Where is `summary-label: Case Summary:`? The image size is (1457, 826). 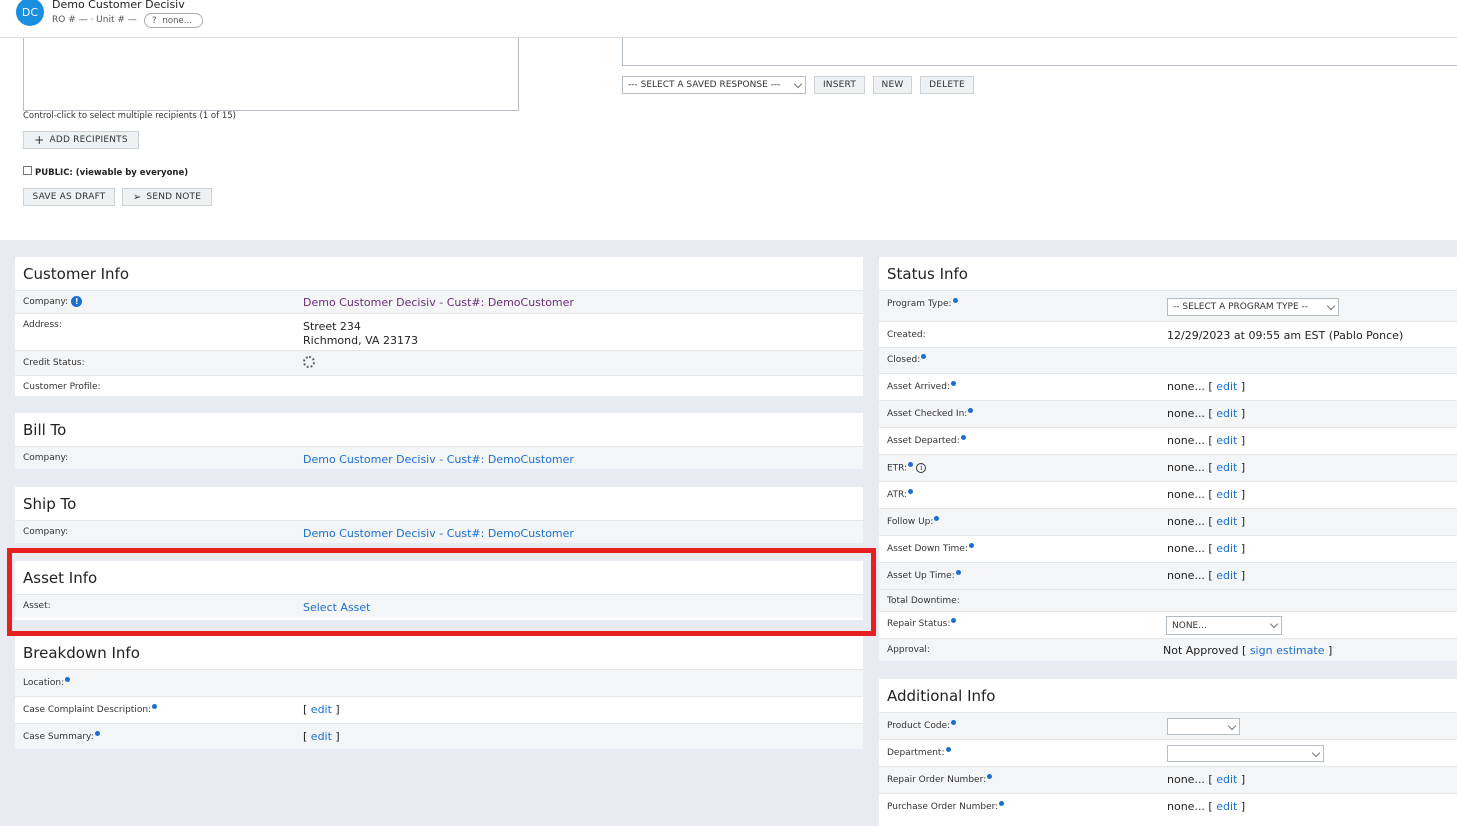
summary-label: Case Summary: is located at coordinates (61, 736).